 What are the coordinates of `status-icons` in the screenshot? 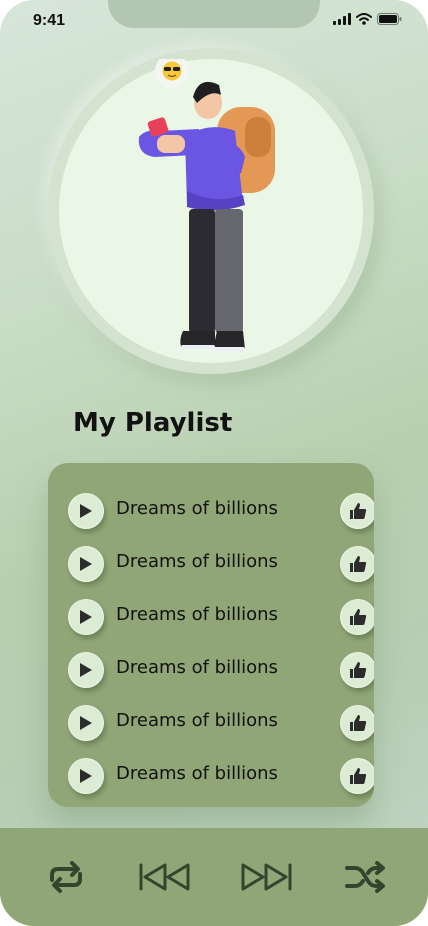 It's located at (367, 19).